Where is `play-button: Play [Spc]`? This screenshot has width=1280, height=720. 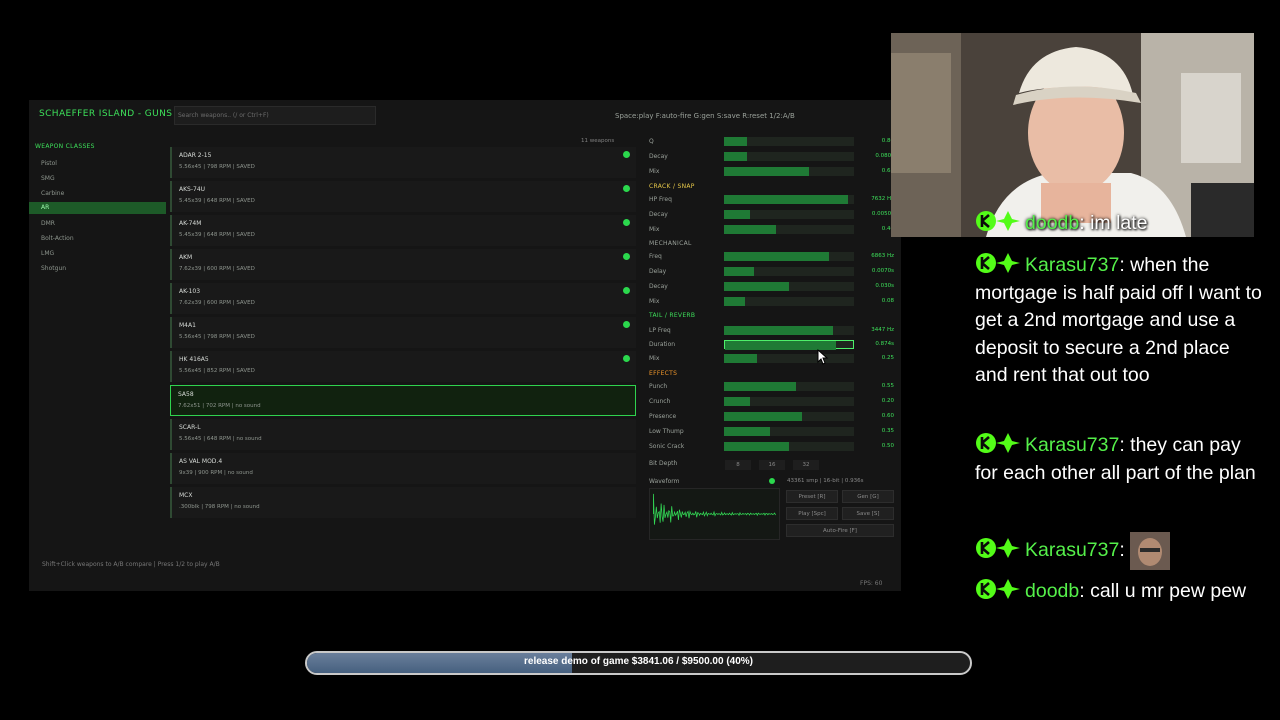
play-button: Play [Spc] is located at coordinates (812, 513).